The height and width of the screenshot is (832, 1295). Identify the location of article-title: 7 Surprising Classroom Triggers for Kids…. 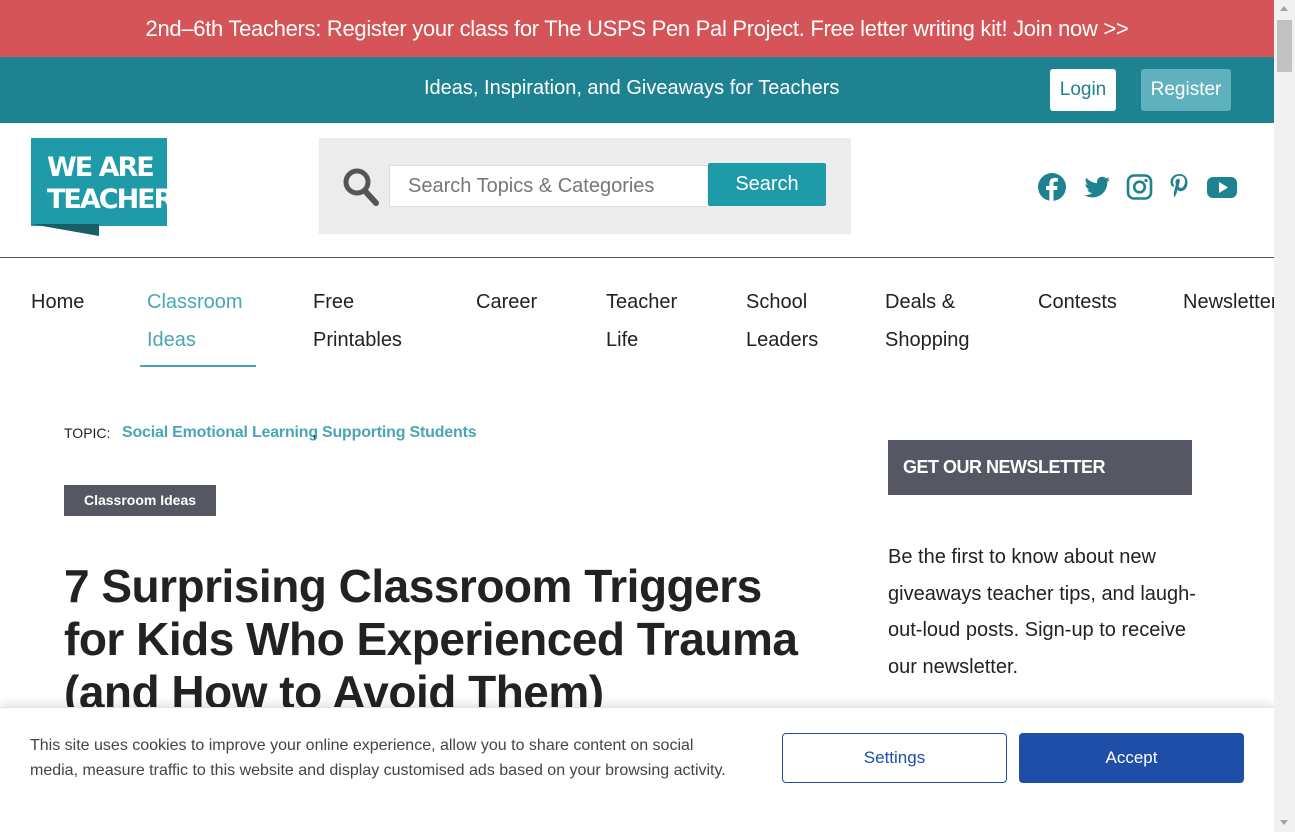
(431, 639).